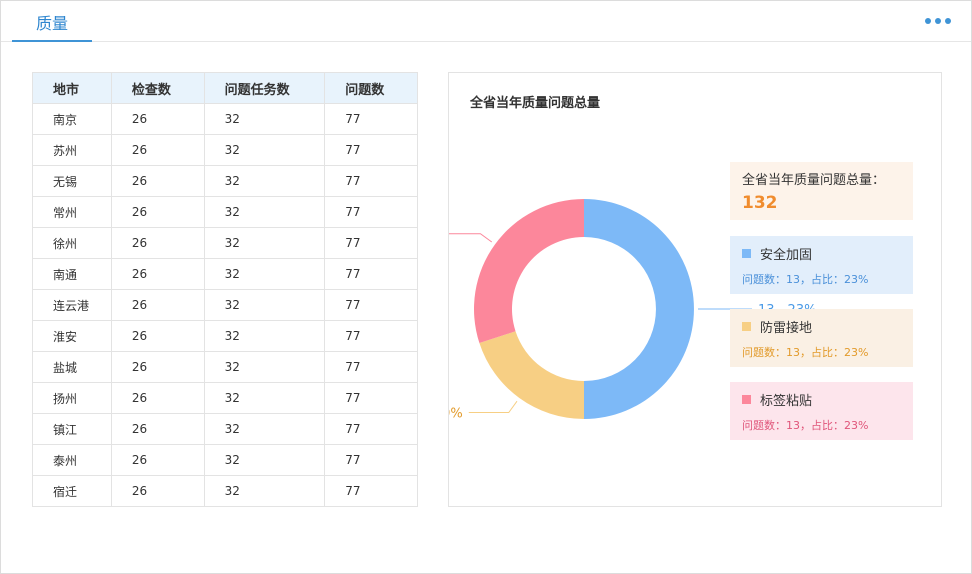 The width and height of the screenshot is (972, 574). What do you see at coordinates (814, 180) in the screenshot?
I see `total-label: 全省当年质量问题总量：` at bounding box center [814, 180].